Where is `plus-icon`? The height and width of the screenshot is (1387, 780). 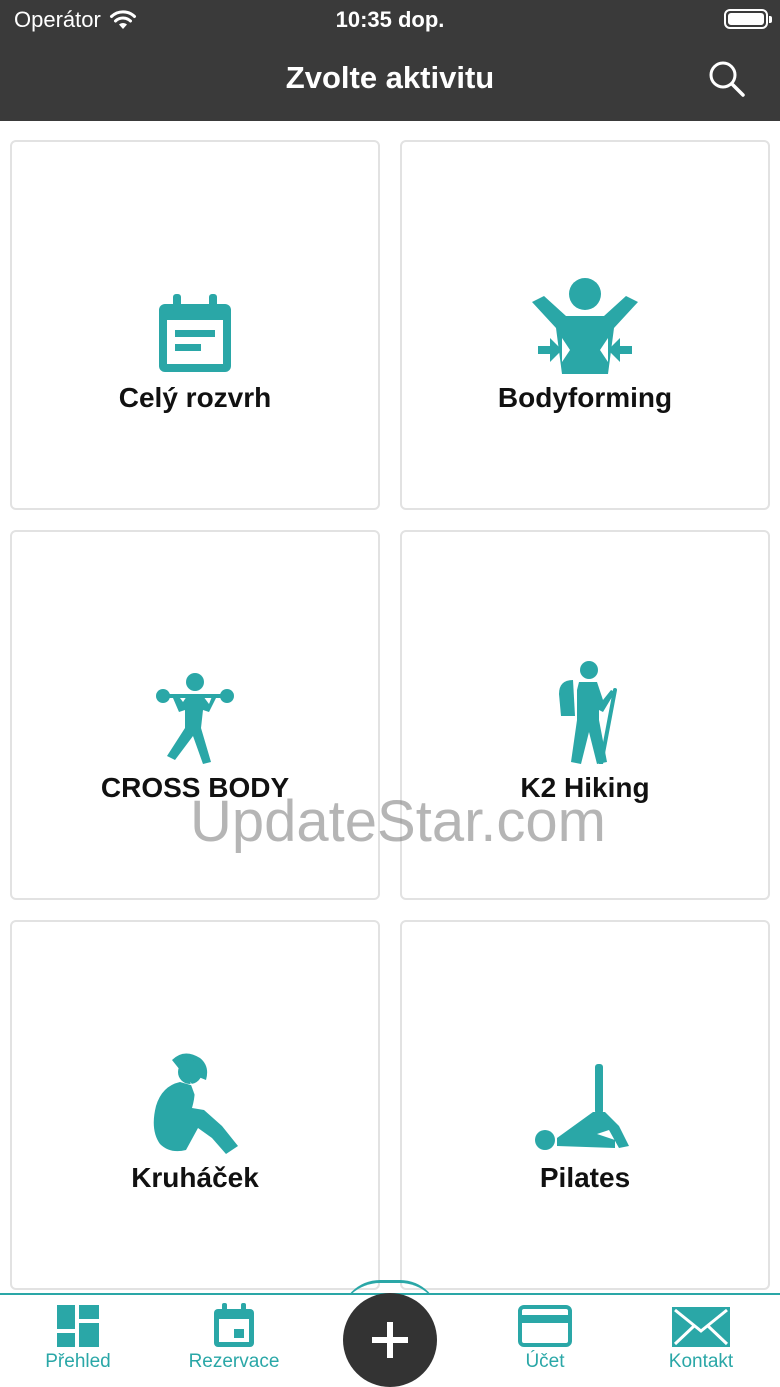
plus-icon is located at coordinates (390, 1340).